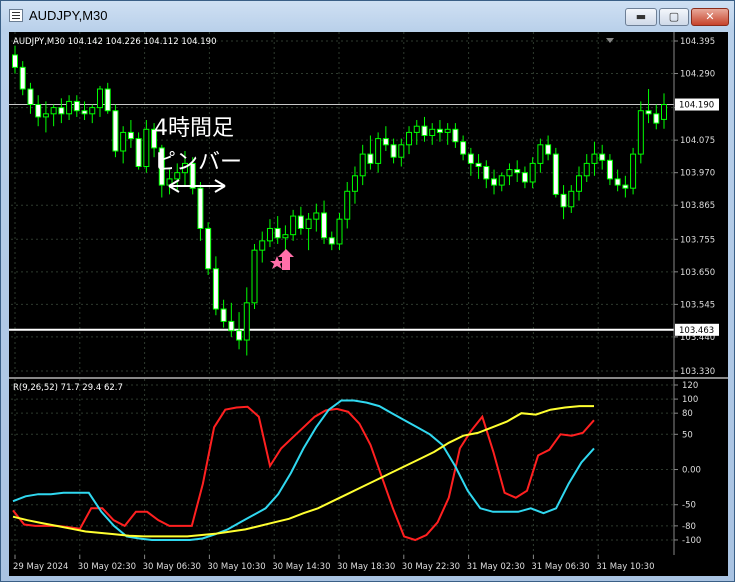 The image size is (735, 582). What do you see at coordinates (689, 527) in the screenshot?
I see `indicator-tick-label: -80` at bounding box center [689, 527].